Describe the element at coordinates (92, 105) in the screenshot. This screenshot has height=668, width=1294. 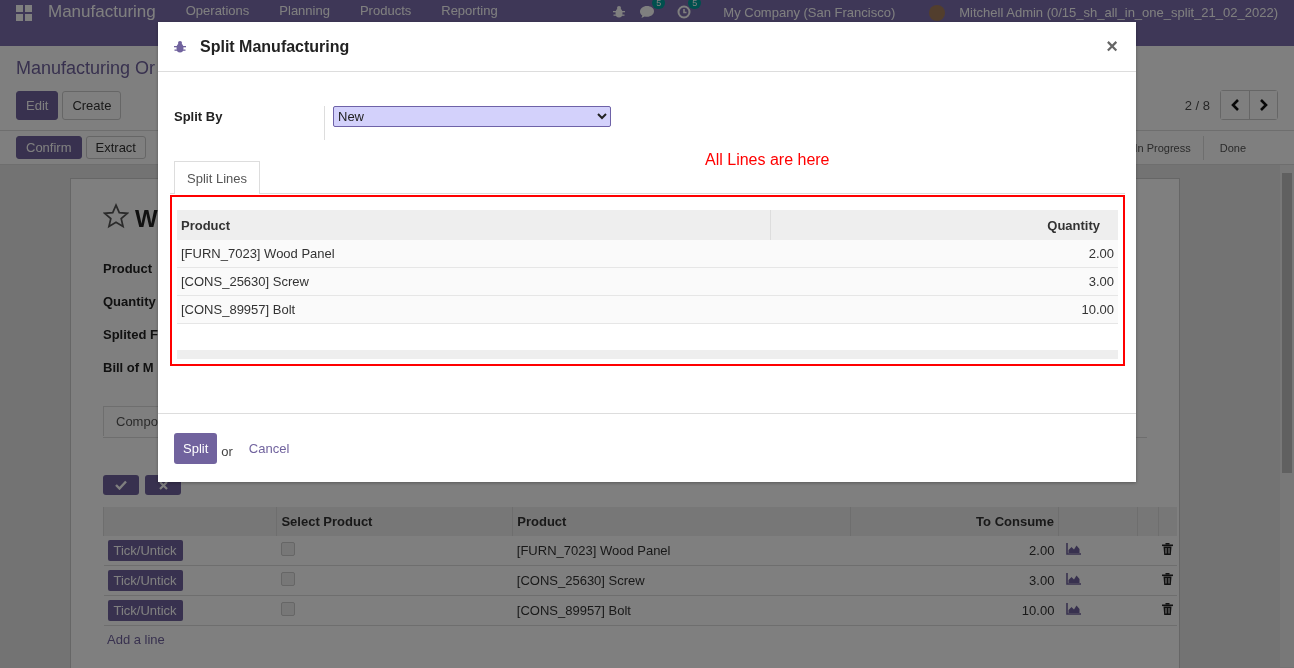
I see `secondary-button: Create` at that location.